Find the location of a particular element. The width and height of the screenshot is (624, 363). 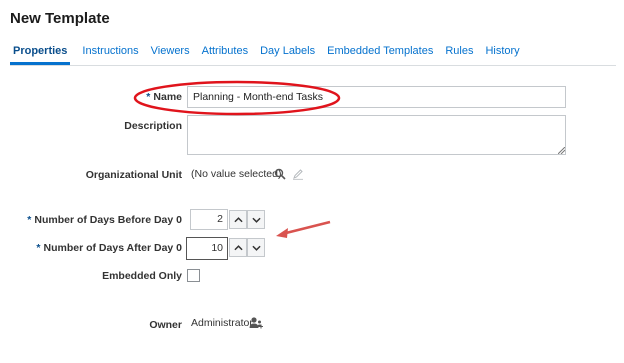

name-input is located at coordinates (376, 97).